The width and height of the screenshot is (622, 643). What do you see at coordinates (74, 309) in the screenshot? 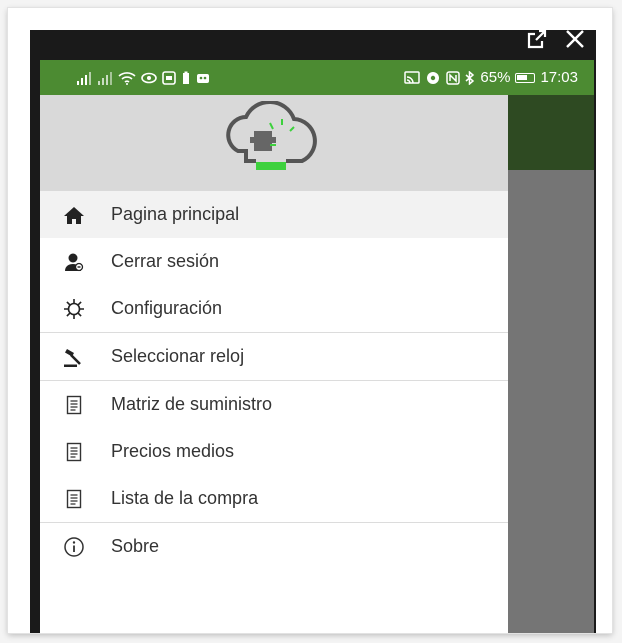
I see `gear-icon` at bounding box center [74, 309].